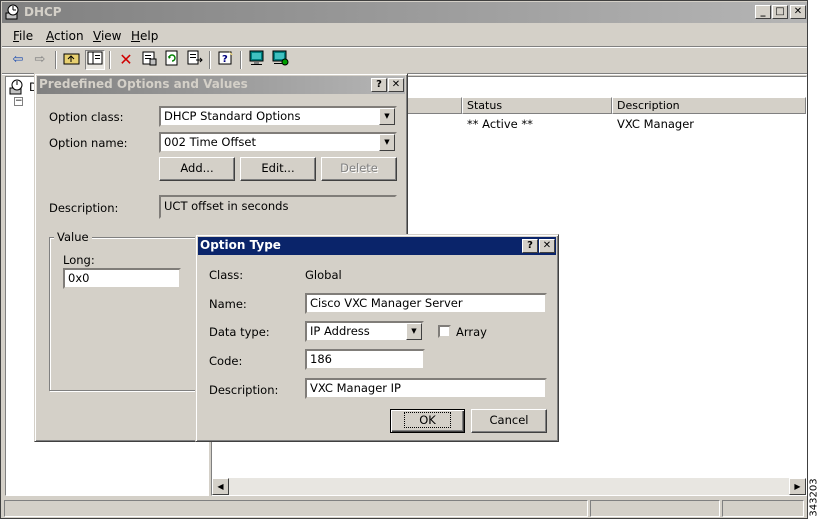 The image size is (823, 519). What do you see at coordinates (278, 142) in the screenshot?
I see `option-name-select: 002 Time Offset ▼` at bounding box center [278, 142].